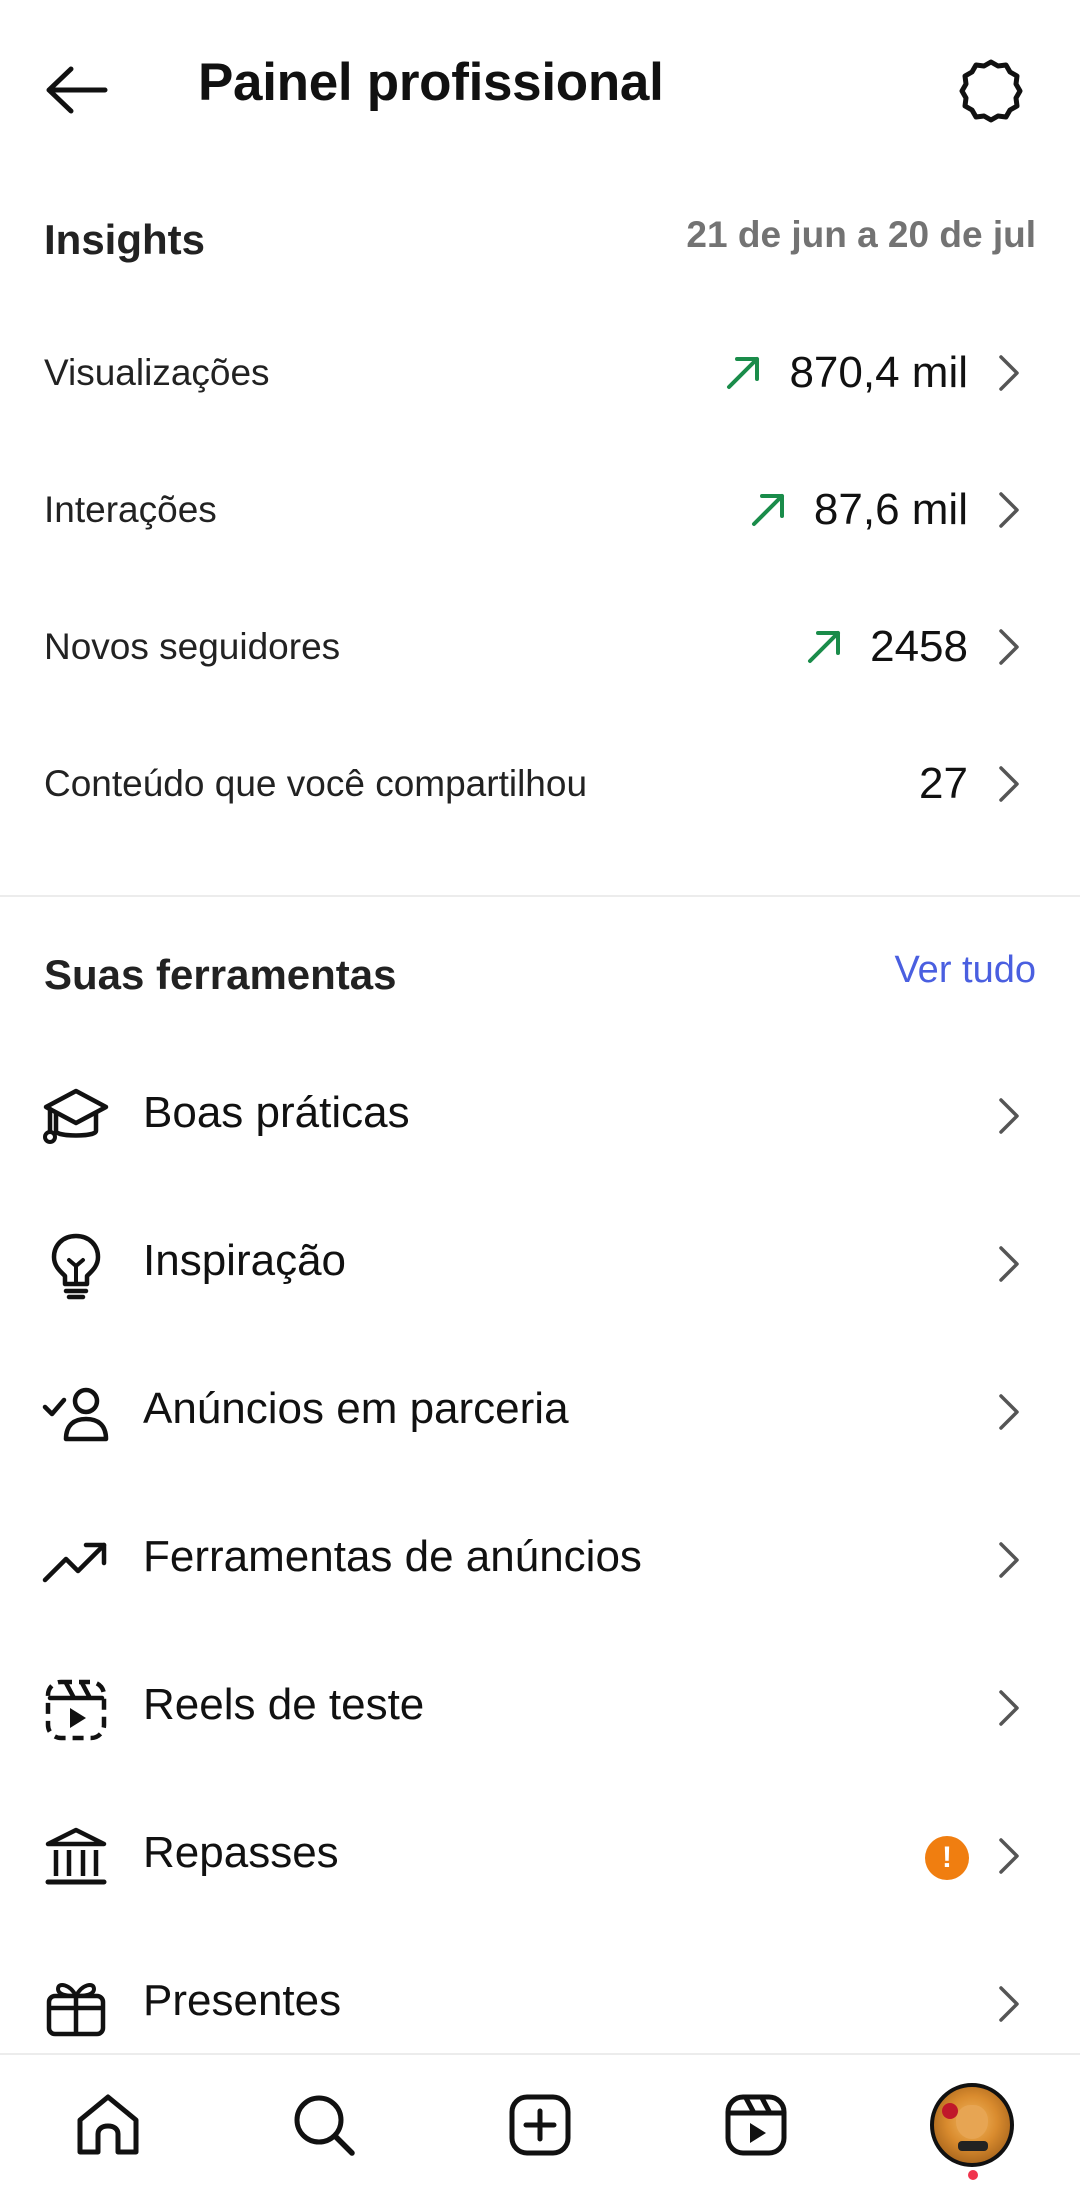  I want to click on tool-item-gifts: Presentes, so click(540, 2003).